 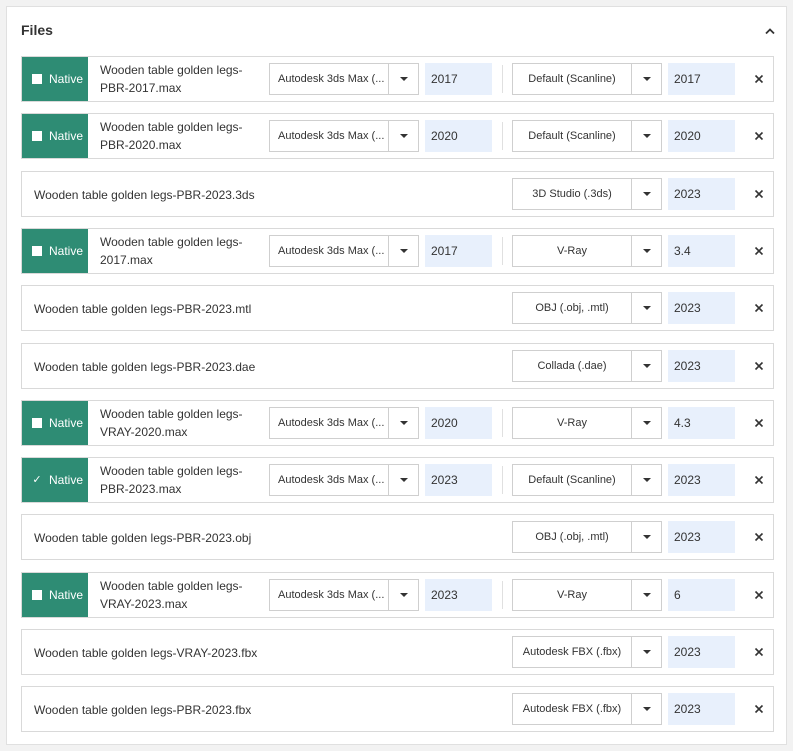 I want to click on format-select: Collada (.dae), so click(x=587, y=366).